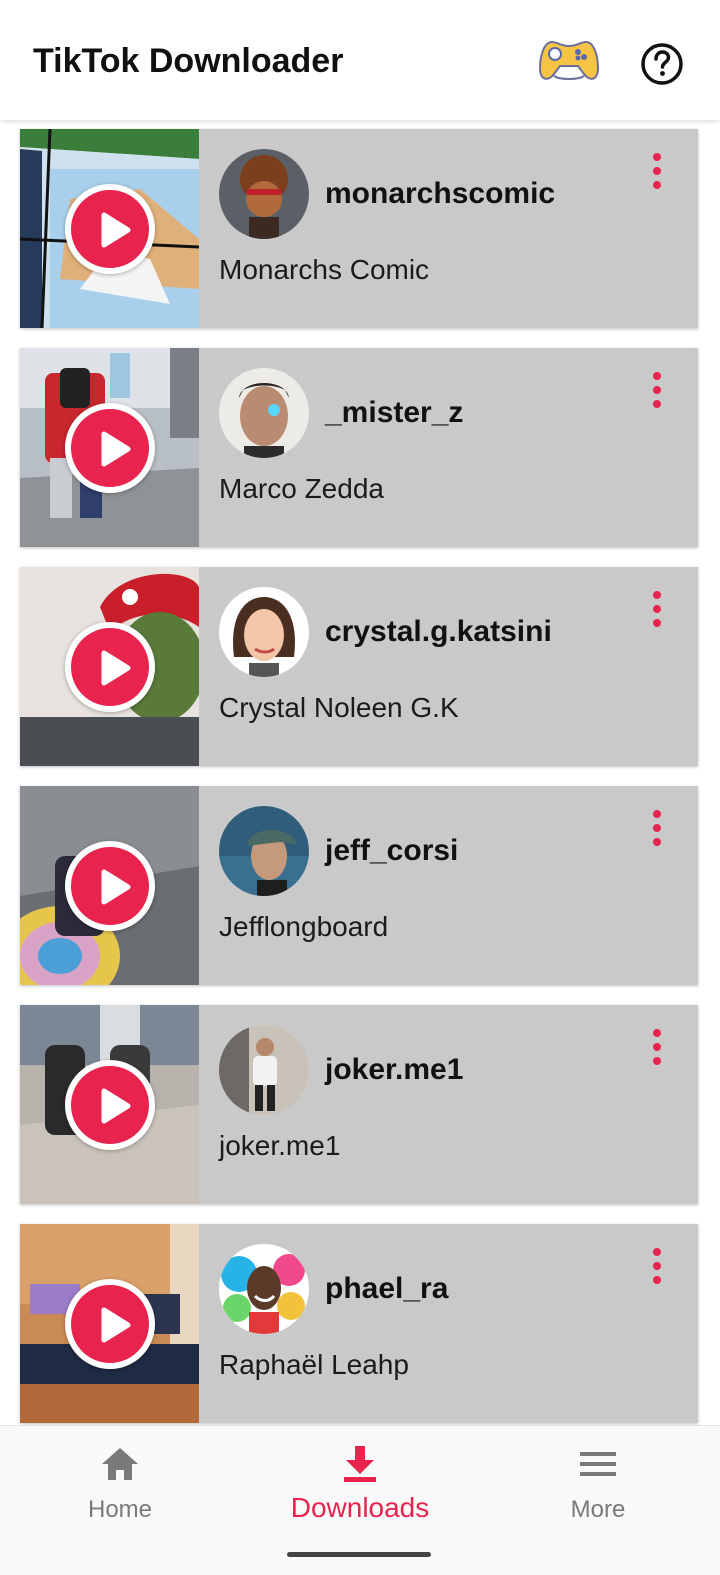  What do you see at coordinates (359, 666) in the screenshot?
I see `download-item: crystal.g.katsini Crystal Noleen G.K` at bounding box center [359, 666].